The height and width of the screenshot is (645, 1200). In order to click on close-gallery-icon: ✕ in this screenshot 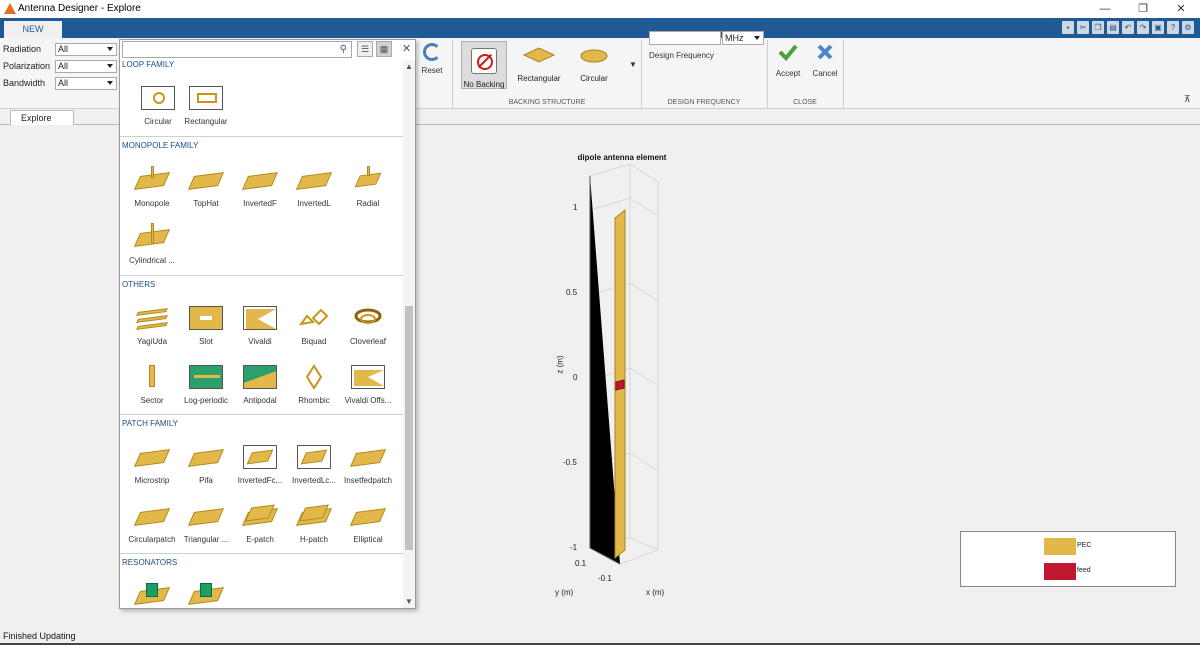, I will do `click(406, 48)`.